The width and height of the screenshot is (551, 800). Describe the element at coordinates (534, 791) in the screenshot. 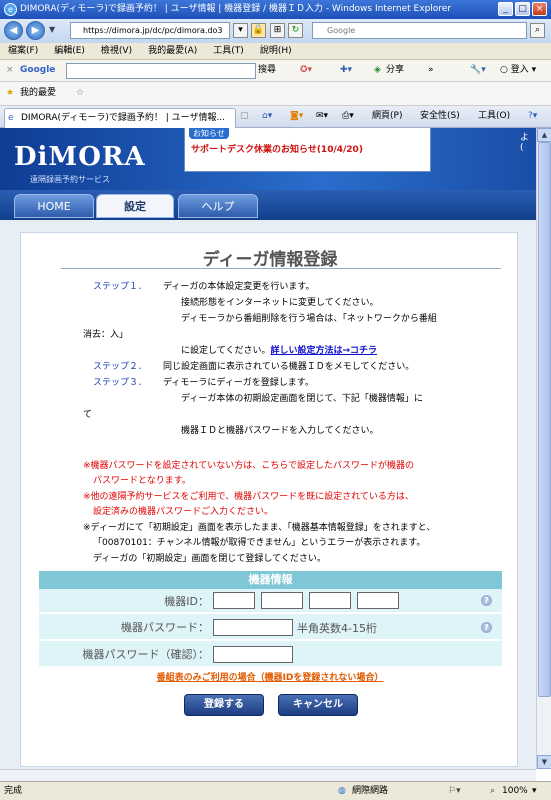

I see `zoom-dropdown-icon: ▾` at that location.